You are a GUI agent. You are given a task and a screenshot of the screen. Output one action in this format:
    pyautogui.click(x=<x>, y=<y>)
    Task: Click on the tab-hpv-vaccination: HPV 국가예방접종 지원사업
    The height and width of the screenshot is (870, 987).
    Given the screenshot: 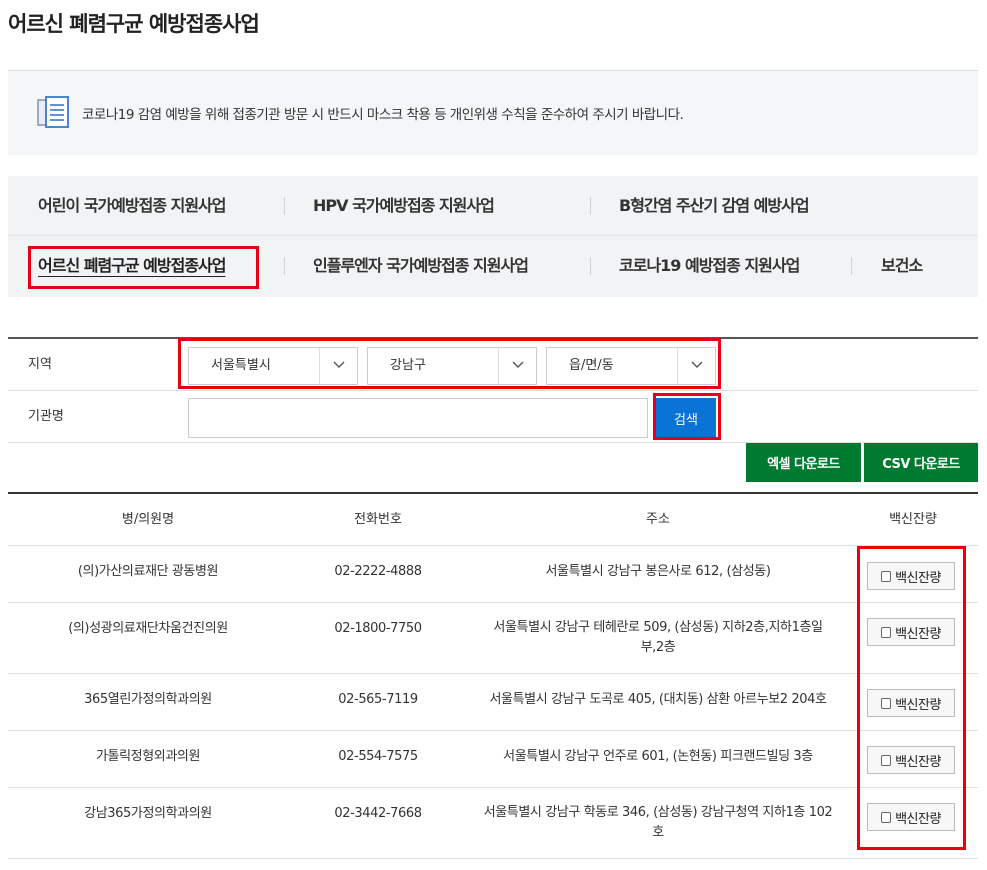 What is the action you would take?
    pyautogui.click(x=404, y=206)
    